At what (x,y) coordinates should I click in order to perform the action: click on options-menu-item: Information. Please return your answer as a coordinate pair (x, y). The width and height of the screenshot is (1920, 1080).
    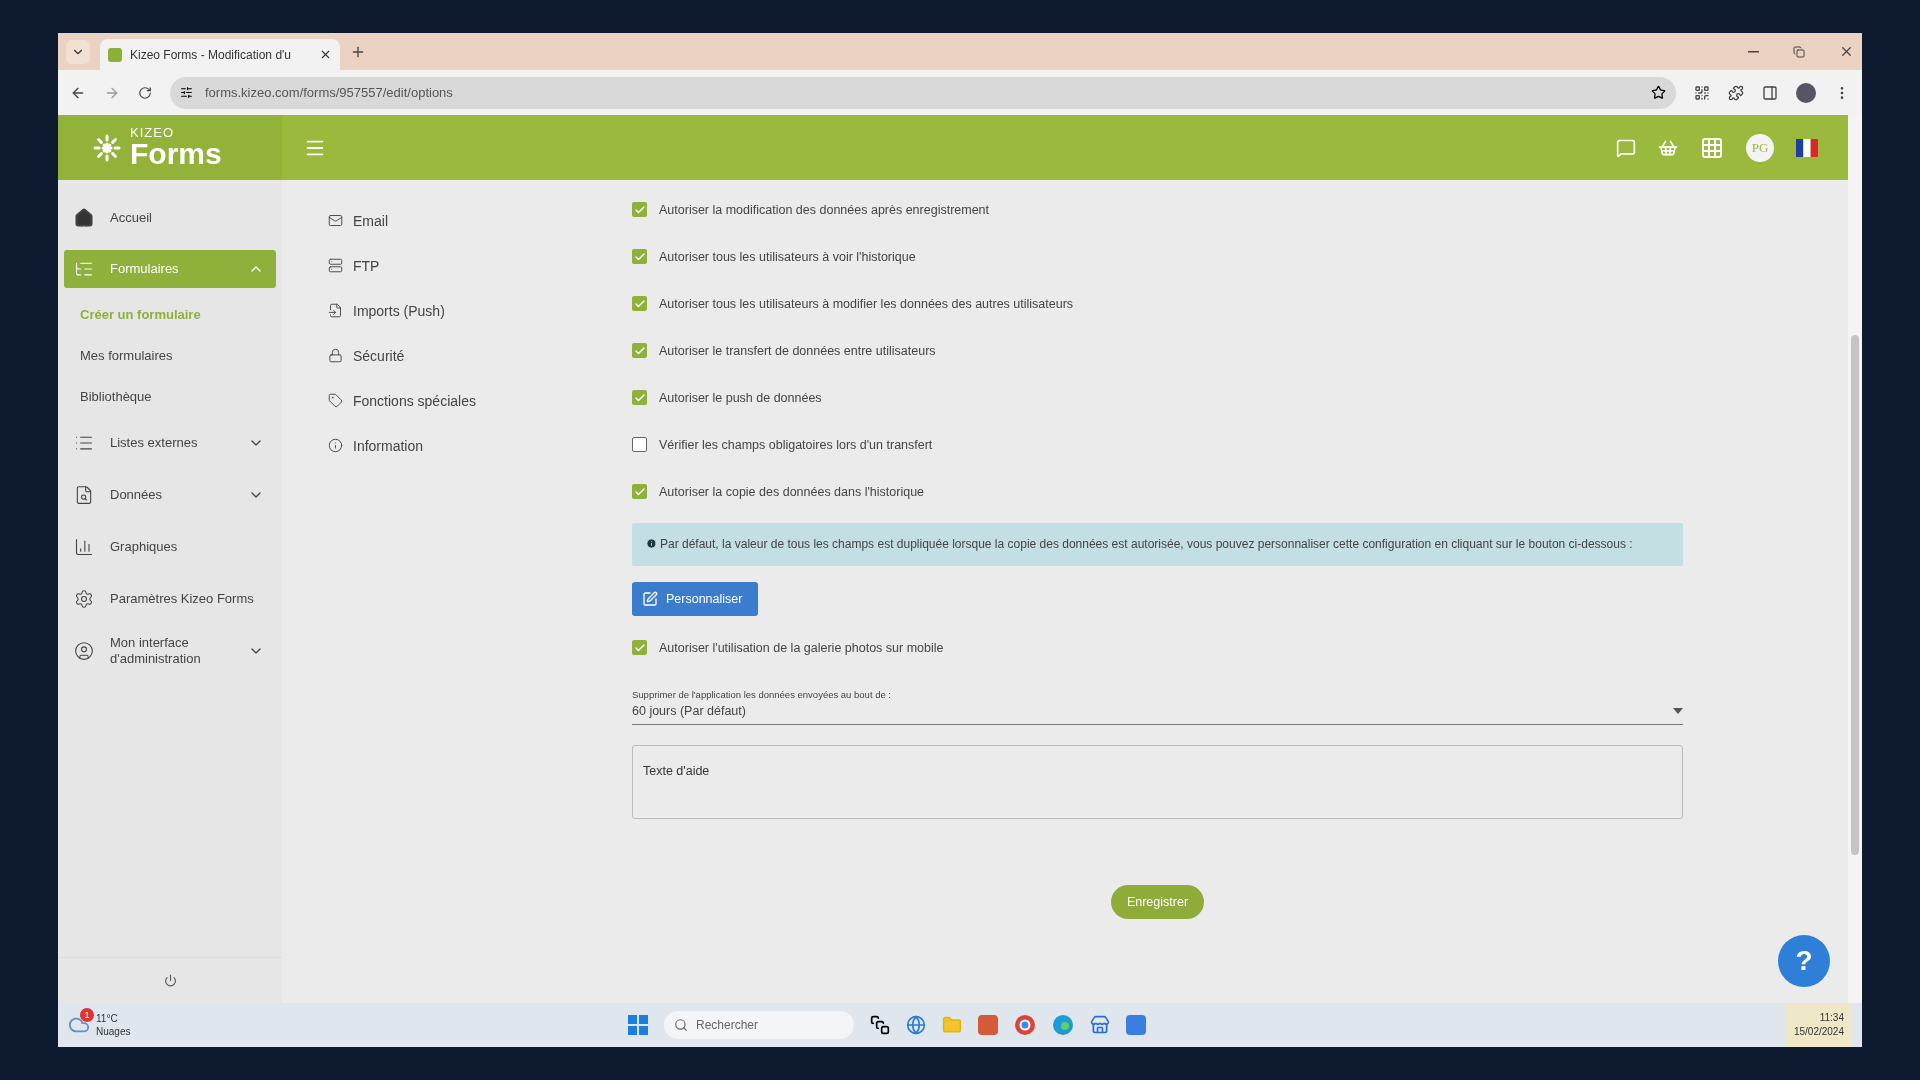
    Looking at the image, I should click on (455, 445).